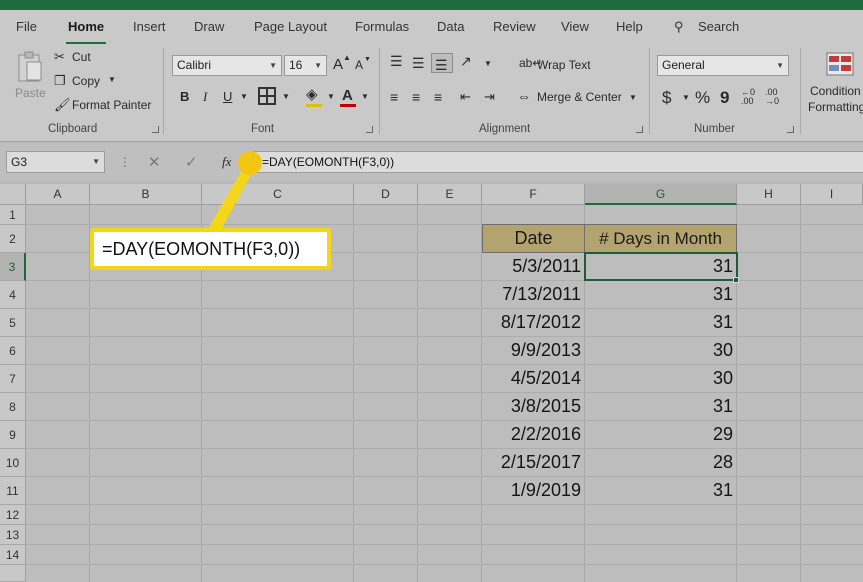 The width and height of the screenshot is (863, 582). Describe the element at coordinates (250, 163) in the screenshot. I see `callout-dot` at that location.